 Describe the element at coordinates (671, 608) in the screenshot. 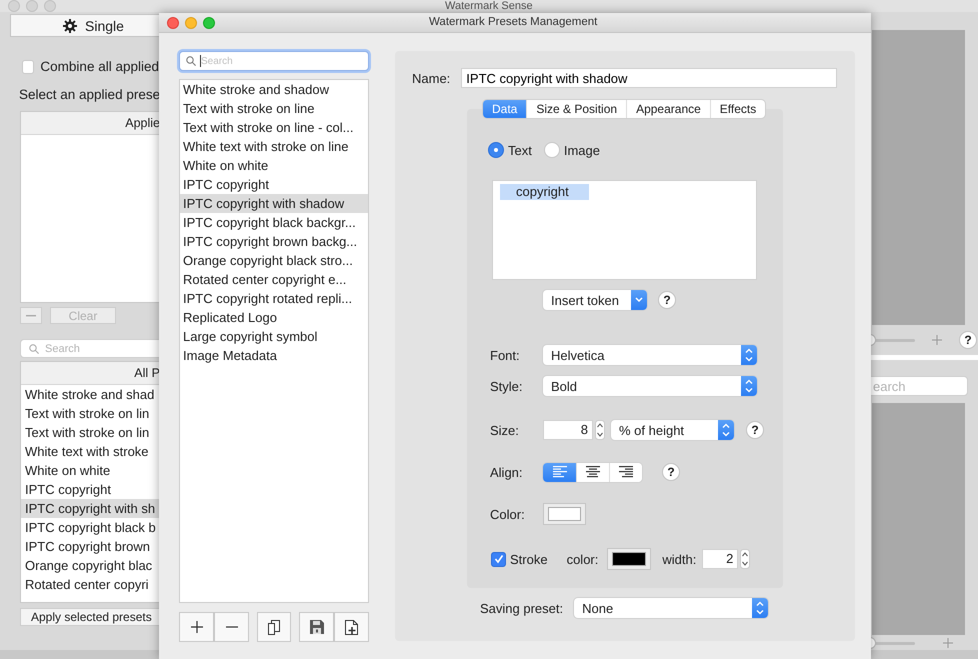

I see `saving-preset-dropdown: None` at that location.